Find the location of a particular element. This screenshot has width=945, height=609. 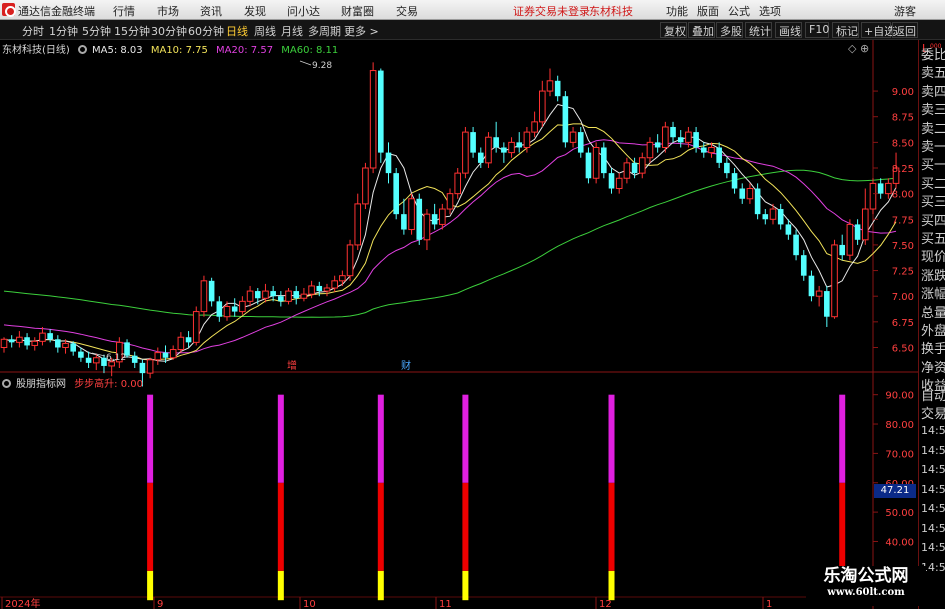

draw-line-button: 画线 is located at coordinates (790, 31).